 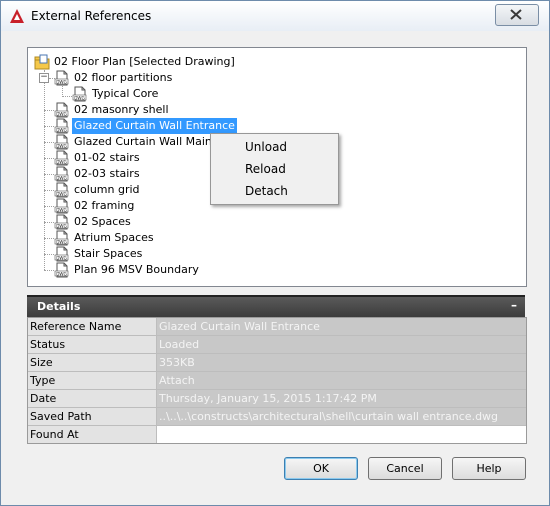 What do you see at coordinates (144, 61) in the screenshot?
I see `tree-item-label: 02 Floor Plan [Selected Drawing]` at bounding box center [144, 61].